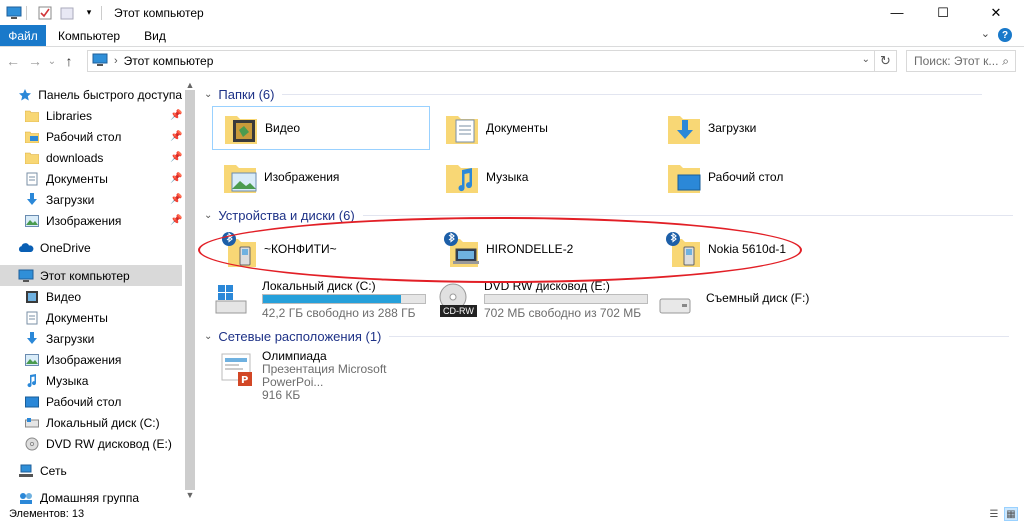  What do you see at coordinates (765, 249) in the screenshot?
I see `device-tile-nokia: Nokia 5610d-1` at bounding box center [765, 249].